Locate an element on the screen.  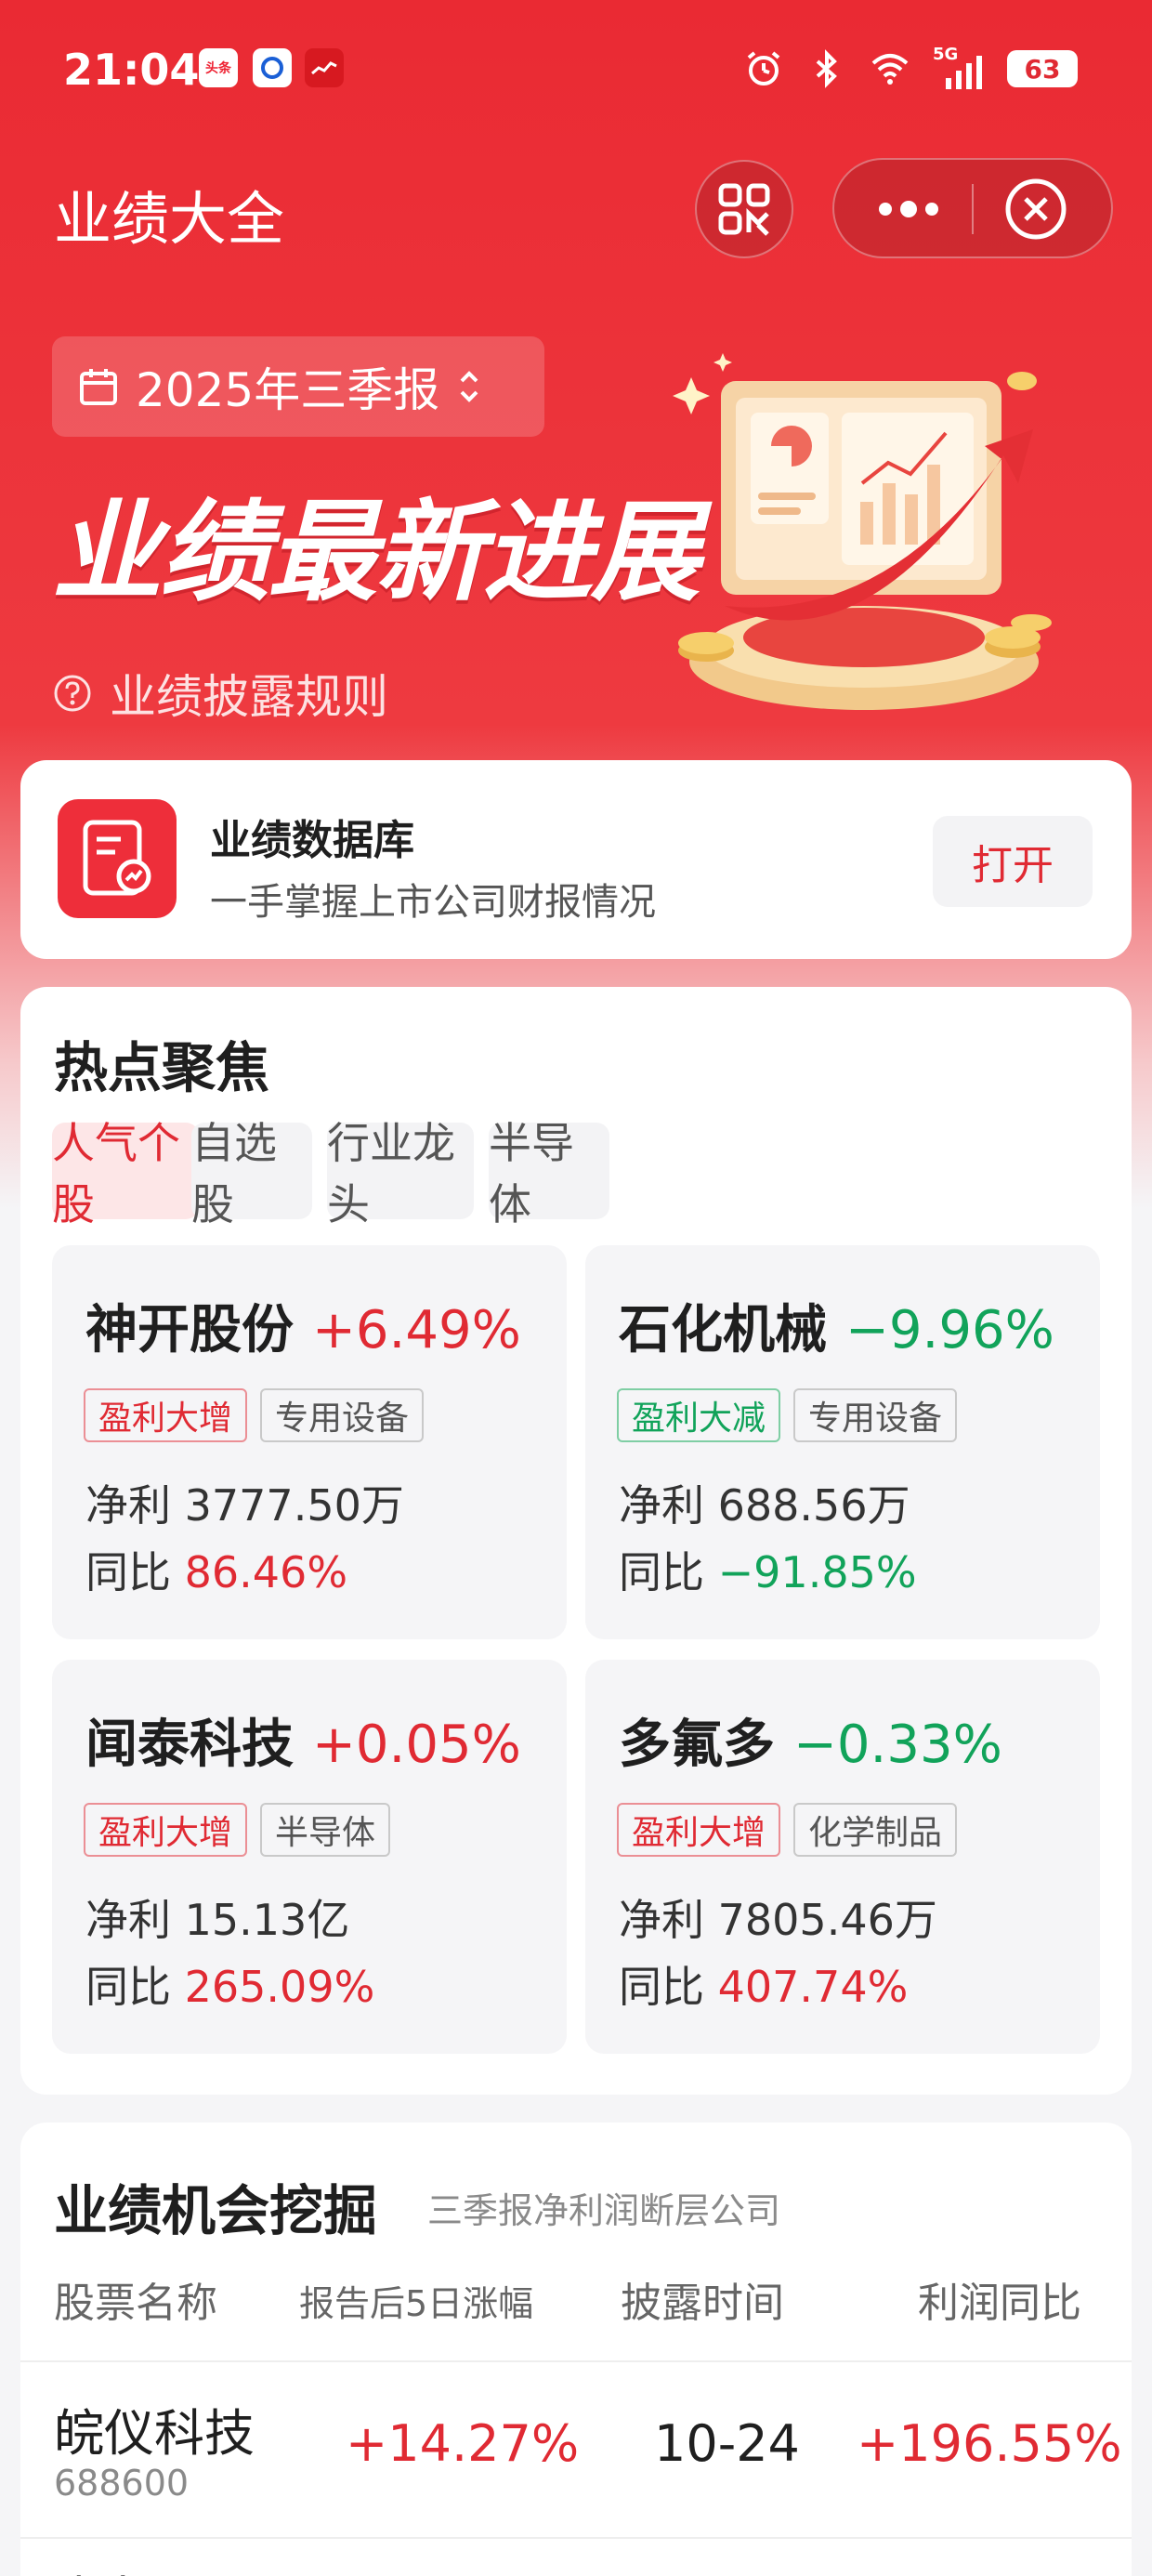
row-profit-yoy: +196.55% is located at coordinates (989, 2443).